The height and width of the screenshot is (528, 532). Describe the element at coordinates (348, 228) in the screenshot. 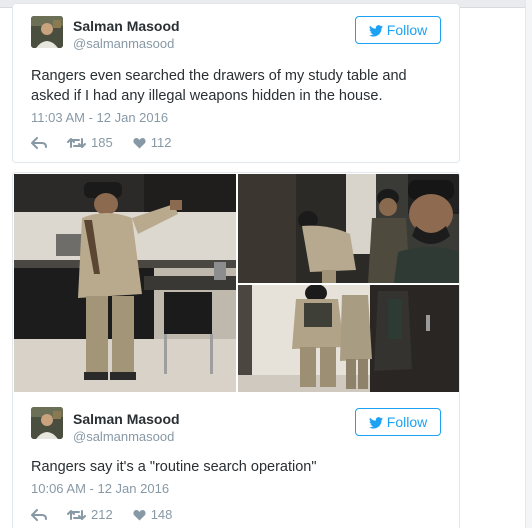

I see `tweet-photo-hallway` at that location.